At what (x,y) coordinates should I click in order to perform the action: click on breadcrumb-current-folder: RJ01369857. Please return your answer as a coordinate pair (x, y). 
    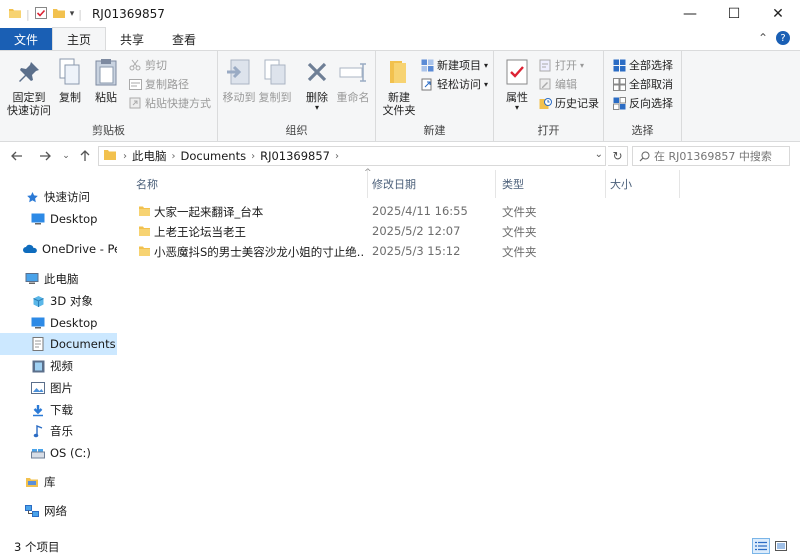
    Looking at the image, I should click on (295, 156).